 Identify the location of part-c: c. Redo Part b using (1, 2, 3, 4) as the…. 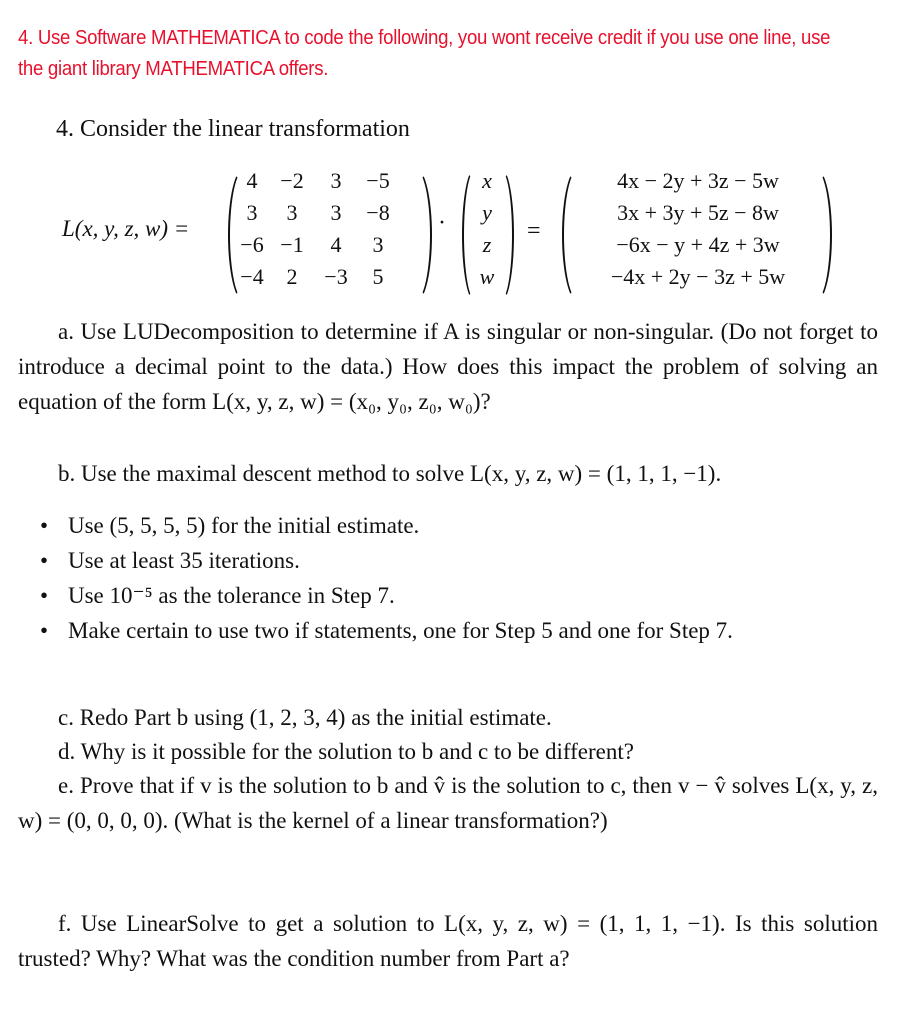
(448, 717).